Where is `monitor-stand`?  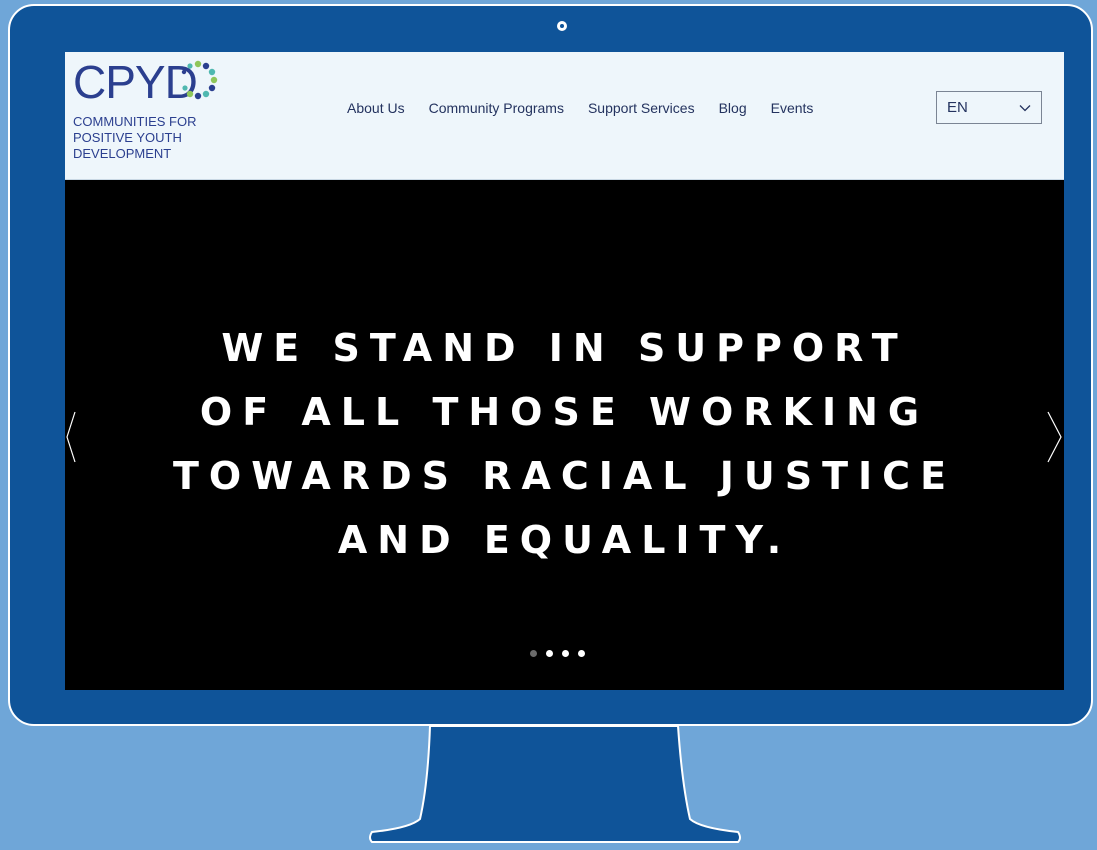
monitor-stand is located at coordinates (555, 784).